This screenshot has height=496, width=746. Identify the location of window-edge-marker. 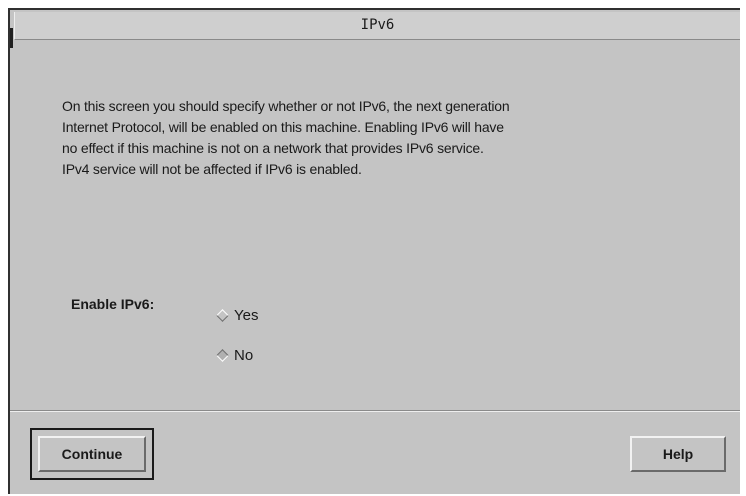
(11, 38).